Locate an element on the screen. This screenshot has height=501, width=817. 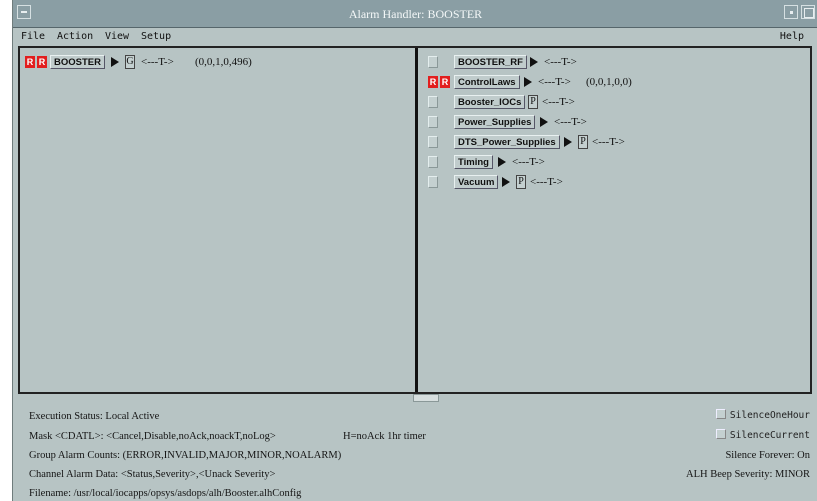
menu-action: Action is located at coordinates (75, 36).